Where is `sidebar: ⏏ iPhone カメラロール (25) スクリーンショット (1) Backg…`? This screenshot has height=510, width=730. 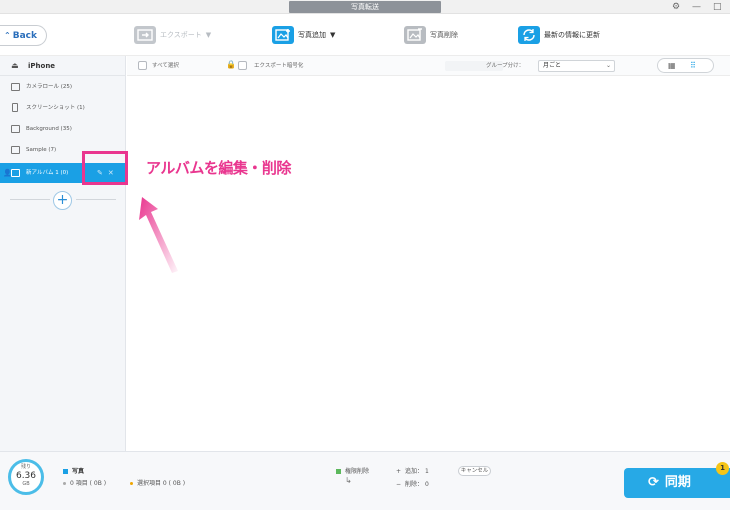
sidebar: ⏏ iPhone カメラロール (25) スクリーンショット (1) Backg… is located at coordinates (63, 253).